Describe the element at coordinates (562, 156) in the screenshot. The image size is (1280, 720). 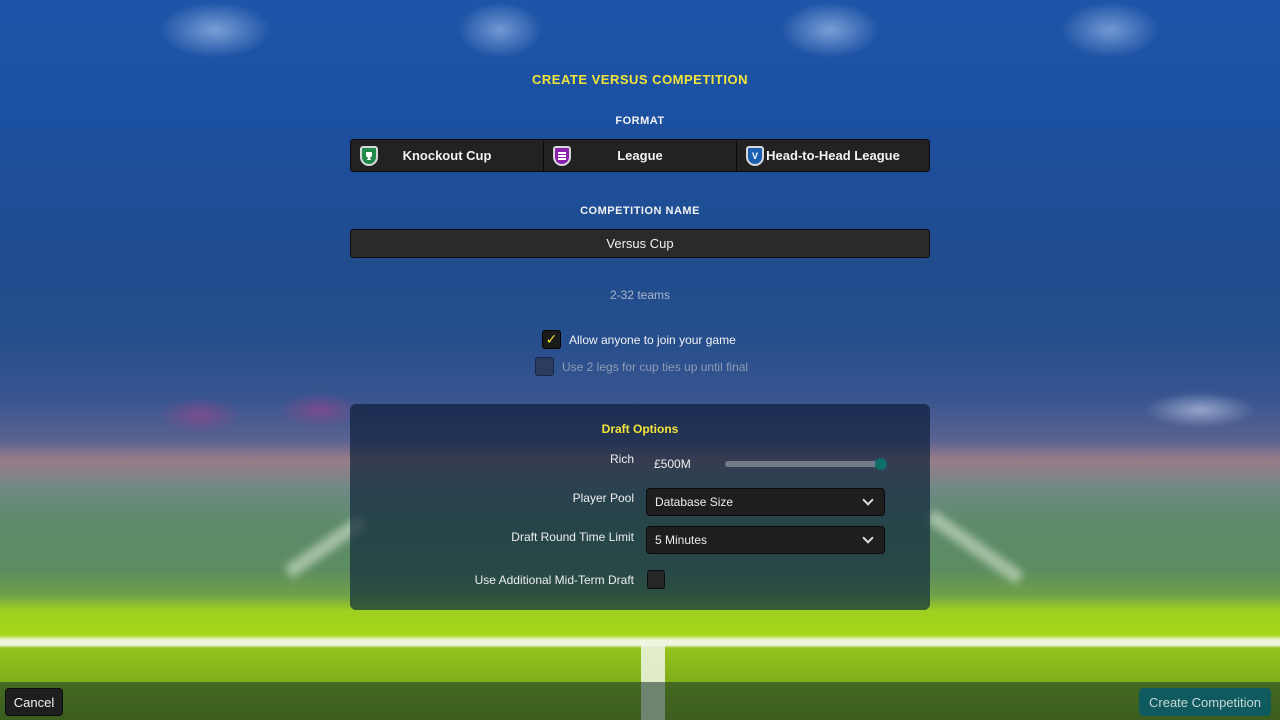
I see `table-shield-icon` at that location.